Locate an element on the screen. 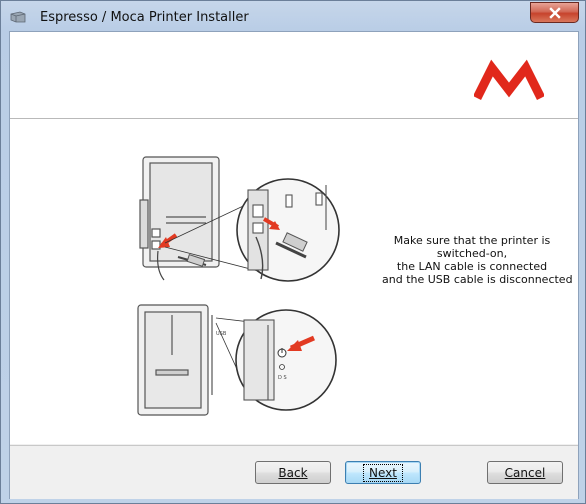 Image resolution: width=586 pixels, height=504 pixels. close-button is located at coordinates (554, 12).